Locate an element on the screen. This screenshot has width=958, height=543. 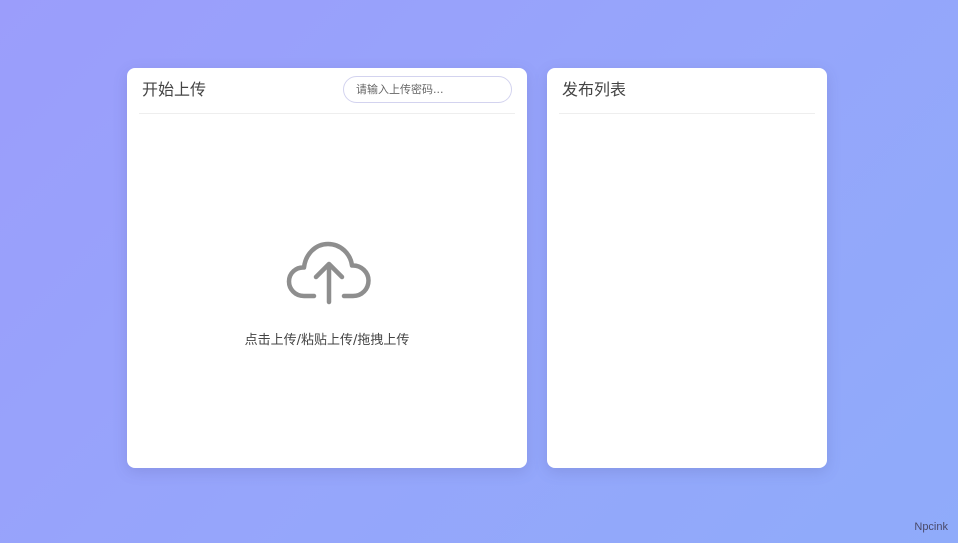
upload-panel-header: 开始上传 is located at coordinates (327, 91).